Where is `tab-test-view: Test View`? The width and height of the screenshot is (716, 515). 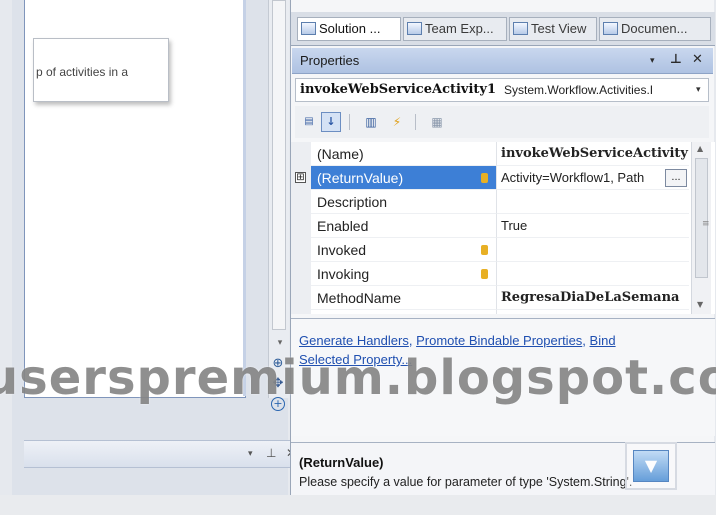
tab-test-view: Test View is located at coordinates (553, 29).